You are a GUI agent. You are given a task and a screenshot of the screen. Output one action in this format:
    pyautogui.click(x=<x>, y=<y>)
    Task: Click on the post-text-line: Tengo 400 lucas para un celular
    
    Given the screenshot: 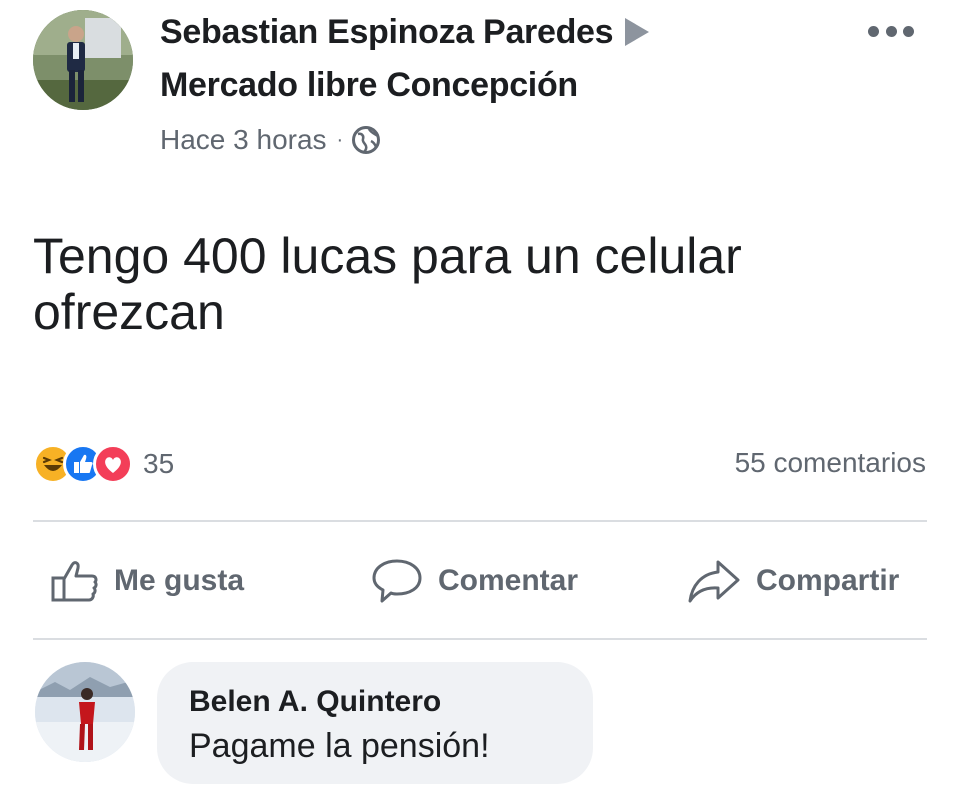 What is the action you would take?
    pyautogui.click(x=387, y=256)
    